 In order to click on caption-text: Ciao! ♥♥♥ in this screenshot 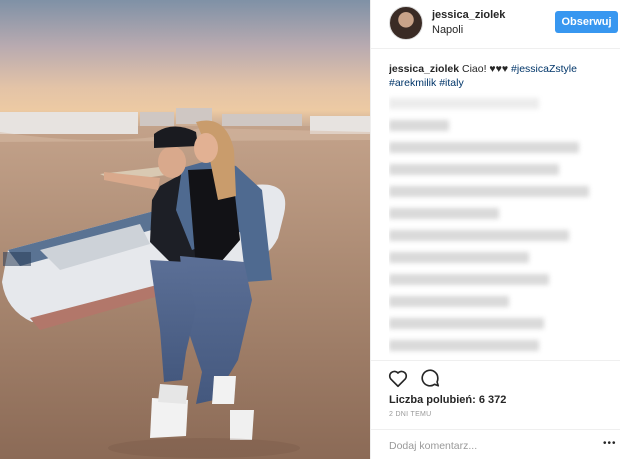, I will do `click(485, 69)`.